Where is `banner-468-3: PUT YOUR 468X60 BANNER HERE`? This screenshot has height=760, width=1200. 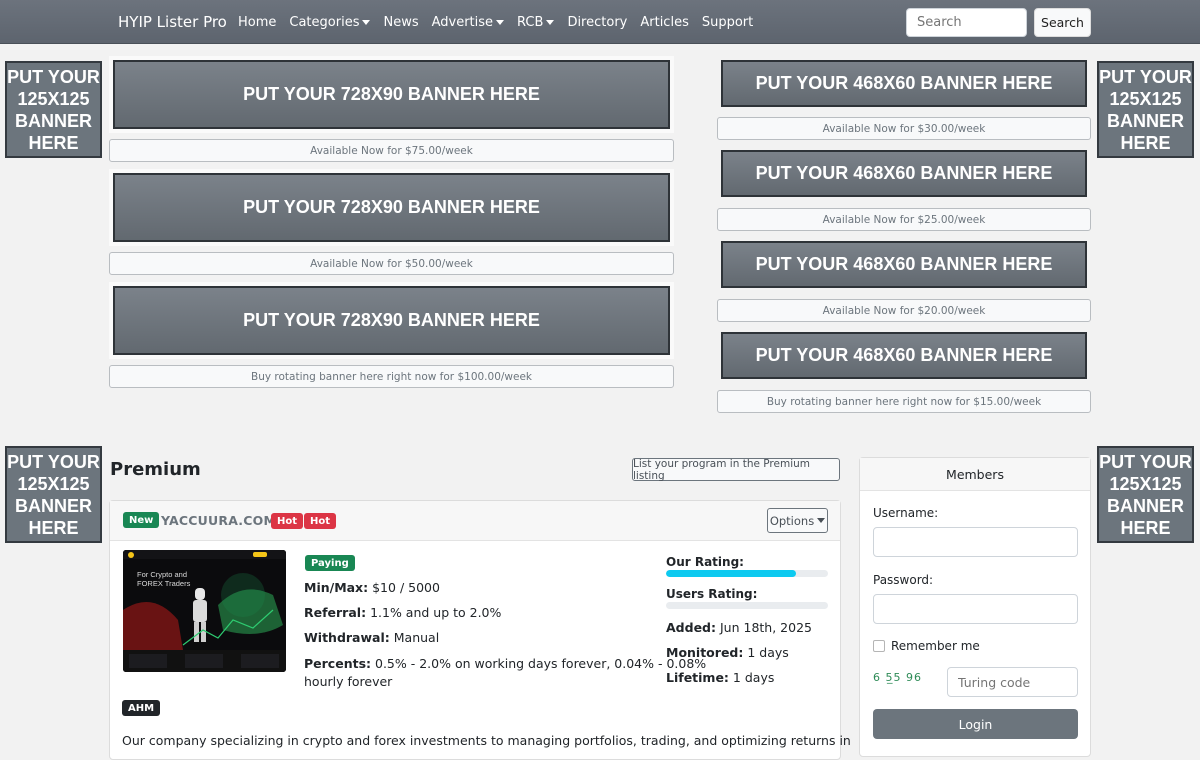
banner-468-3: PUT YOUR 468X60 BANNER HERE is located at coordinates (904, 264).